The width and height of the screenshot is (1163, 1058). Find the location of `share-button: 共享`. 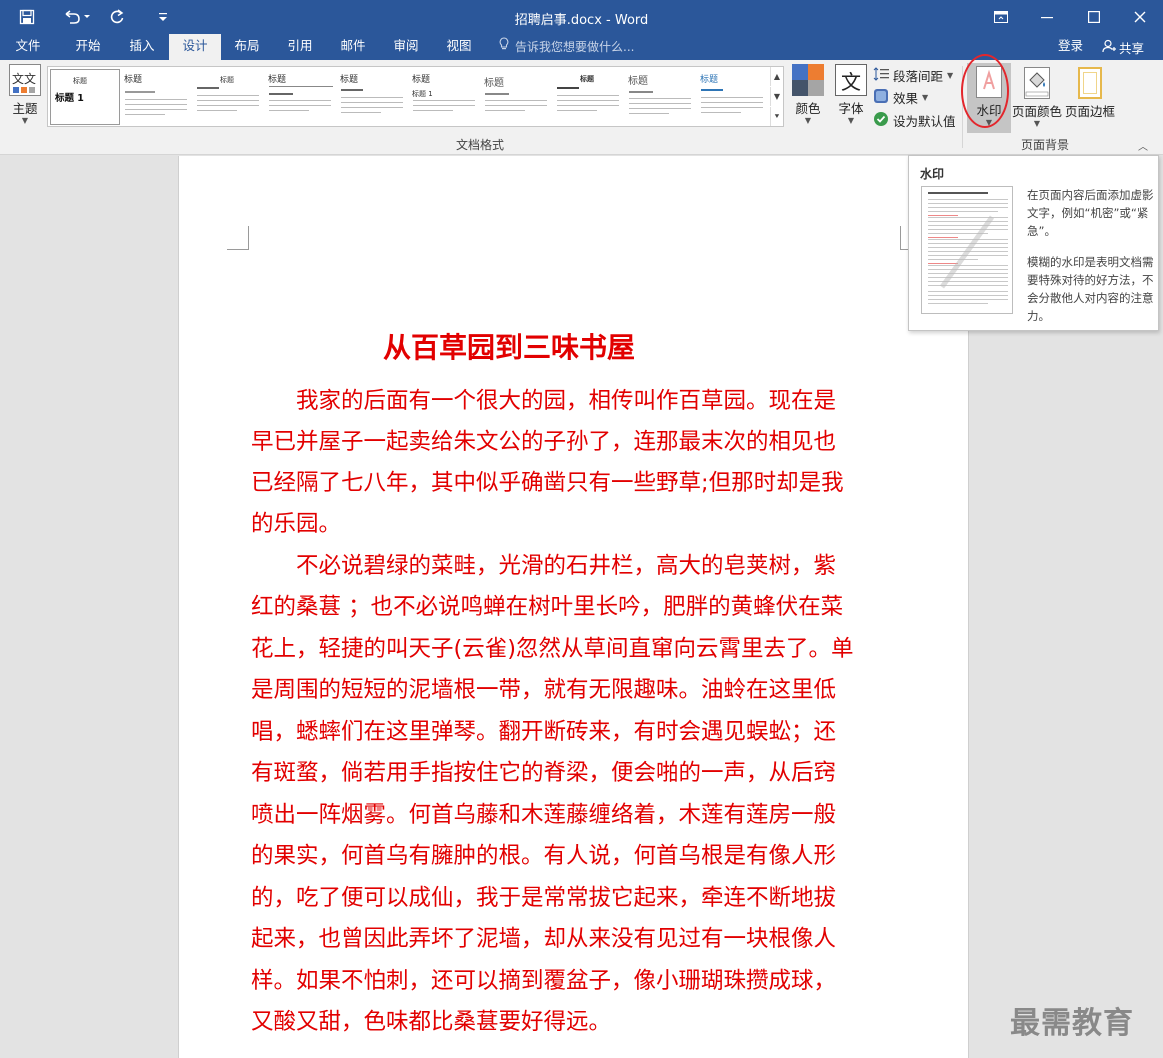

share-button: 共享 is located at coordinates (1129, 47).